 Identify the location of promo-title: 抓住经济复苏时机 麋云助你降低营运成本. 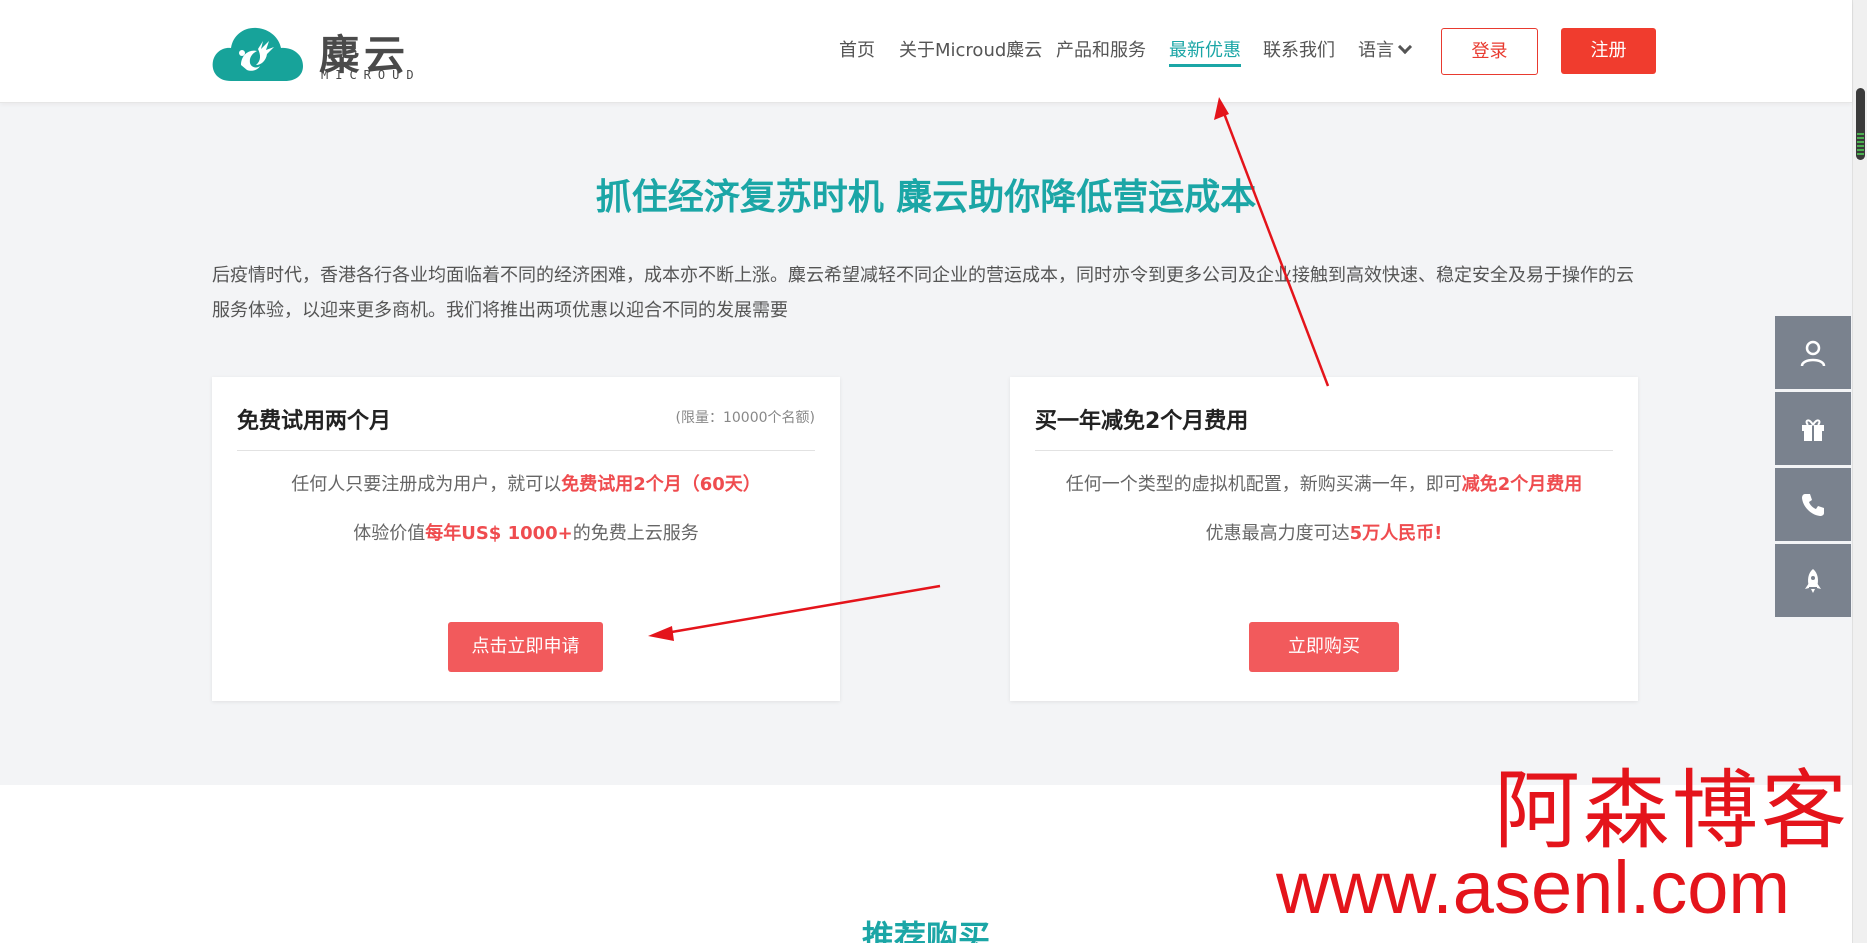
(926, 197).